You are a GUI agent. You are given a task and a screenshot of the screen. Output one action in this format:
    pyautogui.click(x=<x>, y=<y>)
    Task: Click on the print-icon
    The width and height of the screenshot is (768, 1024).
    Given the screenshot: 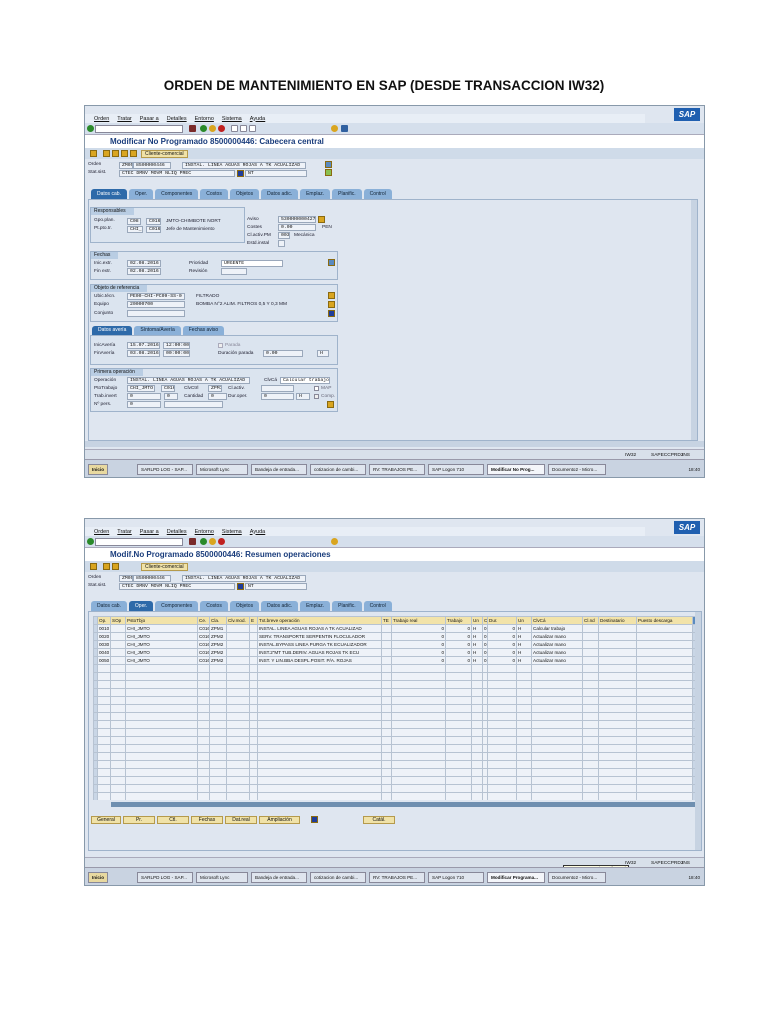 What is the action you would take?
    pyautogui.click(x=234, y=128)
    